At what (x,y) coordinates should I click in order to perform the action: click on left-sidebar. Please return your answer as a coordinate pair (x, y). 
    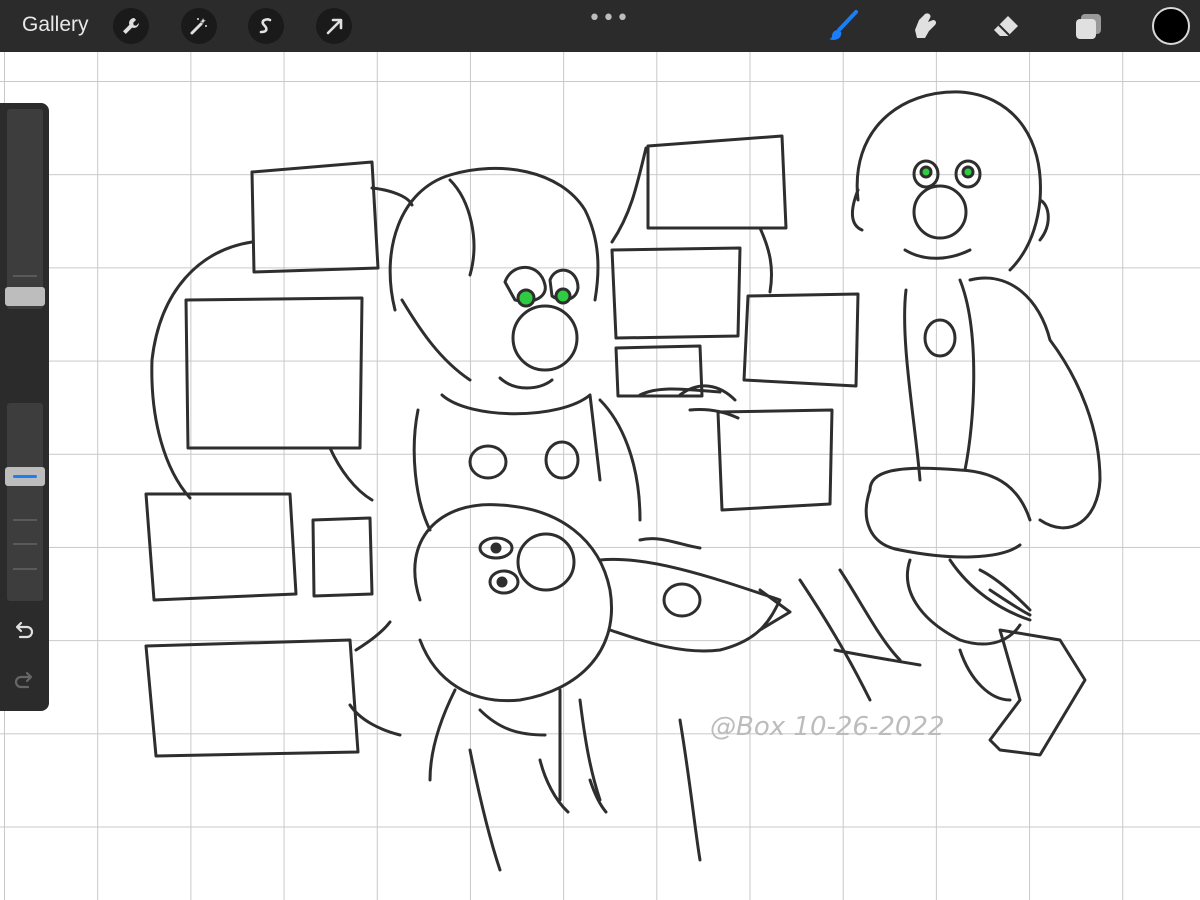
    Looking at the image, I should click on (24, 407).